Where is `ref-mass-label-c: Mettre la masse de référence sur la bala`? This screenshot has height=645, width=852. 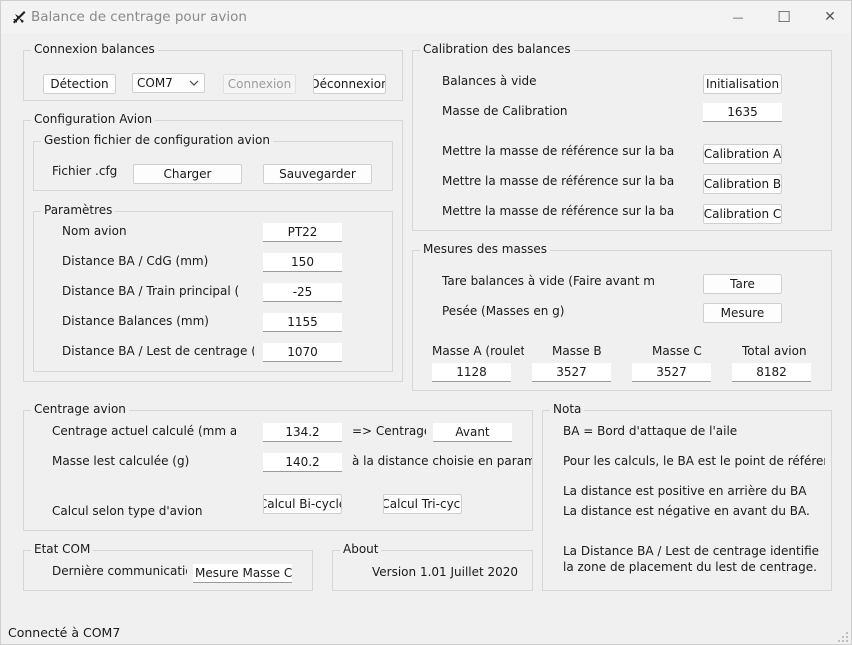
ref-mass-label-c: Mettre la masse de référence sur la bala is located at coordinates (558, 211).